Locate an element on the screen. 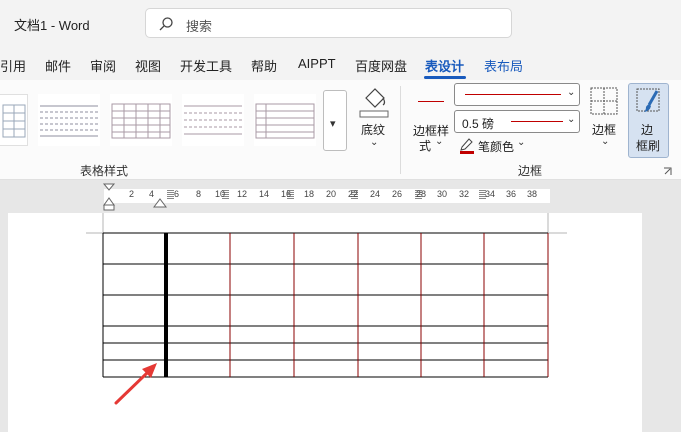 The image size is (681, 432). ruler-number: 16 is located at coordinates (286, 194).